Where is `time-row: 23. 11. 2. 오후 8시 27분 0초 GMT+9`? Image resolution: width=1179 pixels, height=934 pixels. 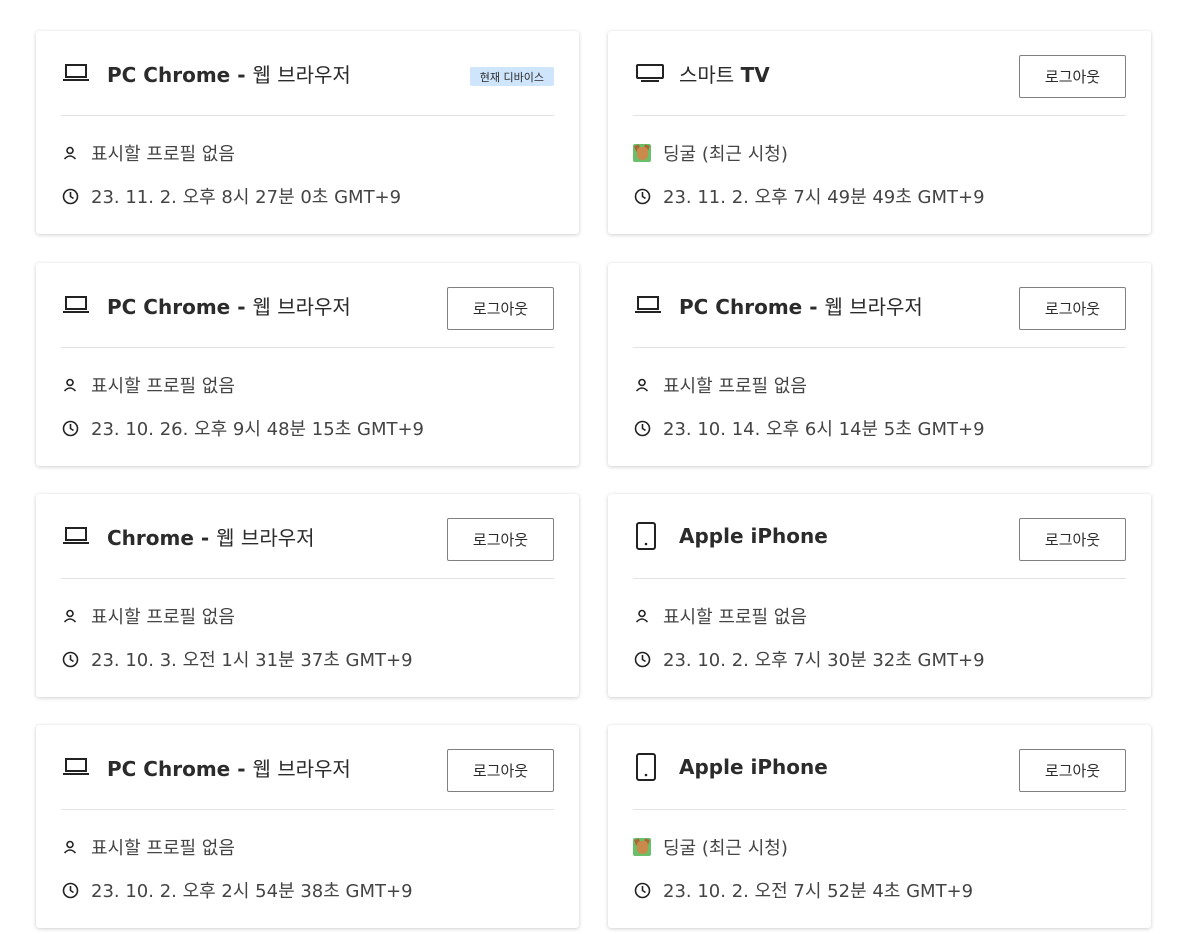 time-row: 23. 11. 2. 오후 8시 27분 0초 GMT+9 is located at coordinates (231, 196).